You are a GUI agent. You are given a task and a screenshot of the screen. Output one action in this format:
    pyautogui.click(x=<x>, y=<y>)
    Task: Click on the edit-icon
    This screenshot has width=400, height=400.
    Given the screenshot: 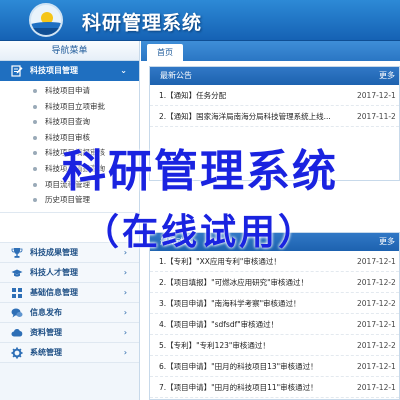 What is the action you would take?
    pyautogui.click(x=17, y=71)
    